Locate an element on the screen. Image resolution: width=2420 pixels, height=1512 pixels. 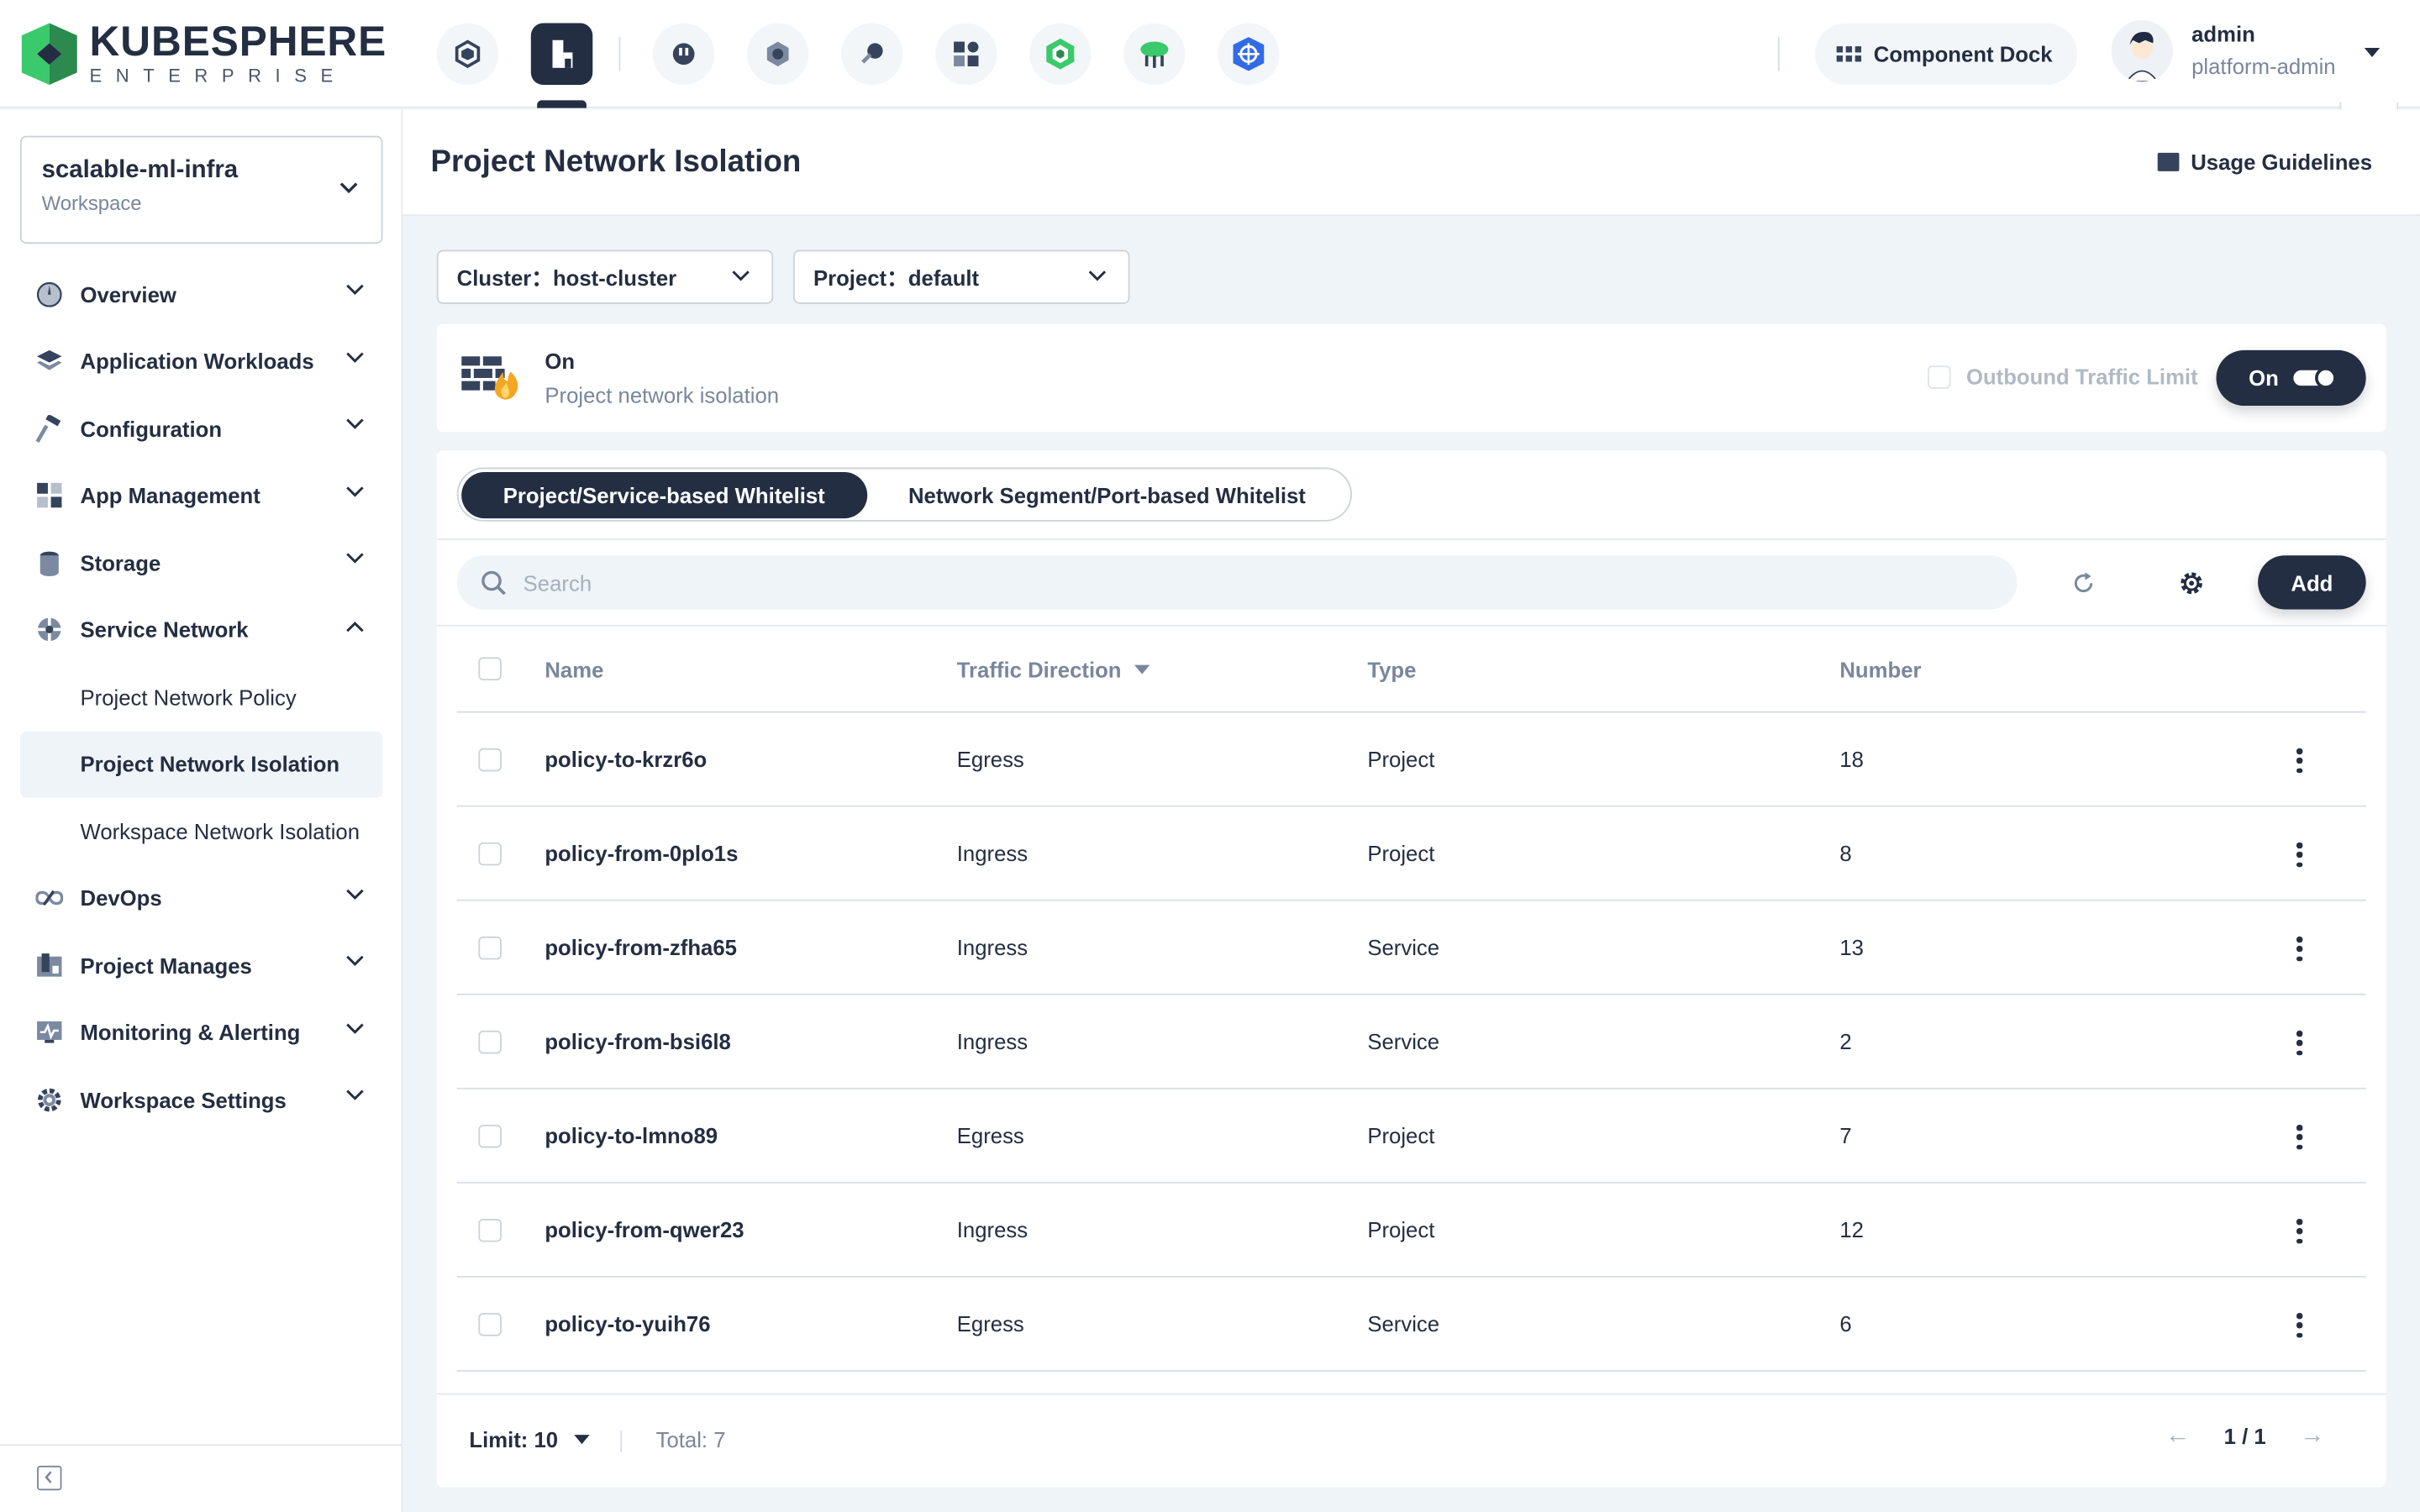
user-role: platform-admin is located at coordinates (2264, 66).